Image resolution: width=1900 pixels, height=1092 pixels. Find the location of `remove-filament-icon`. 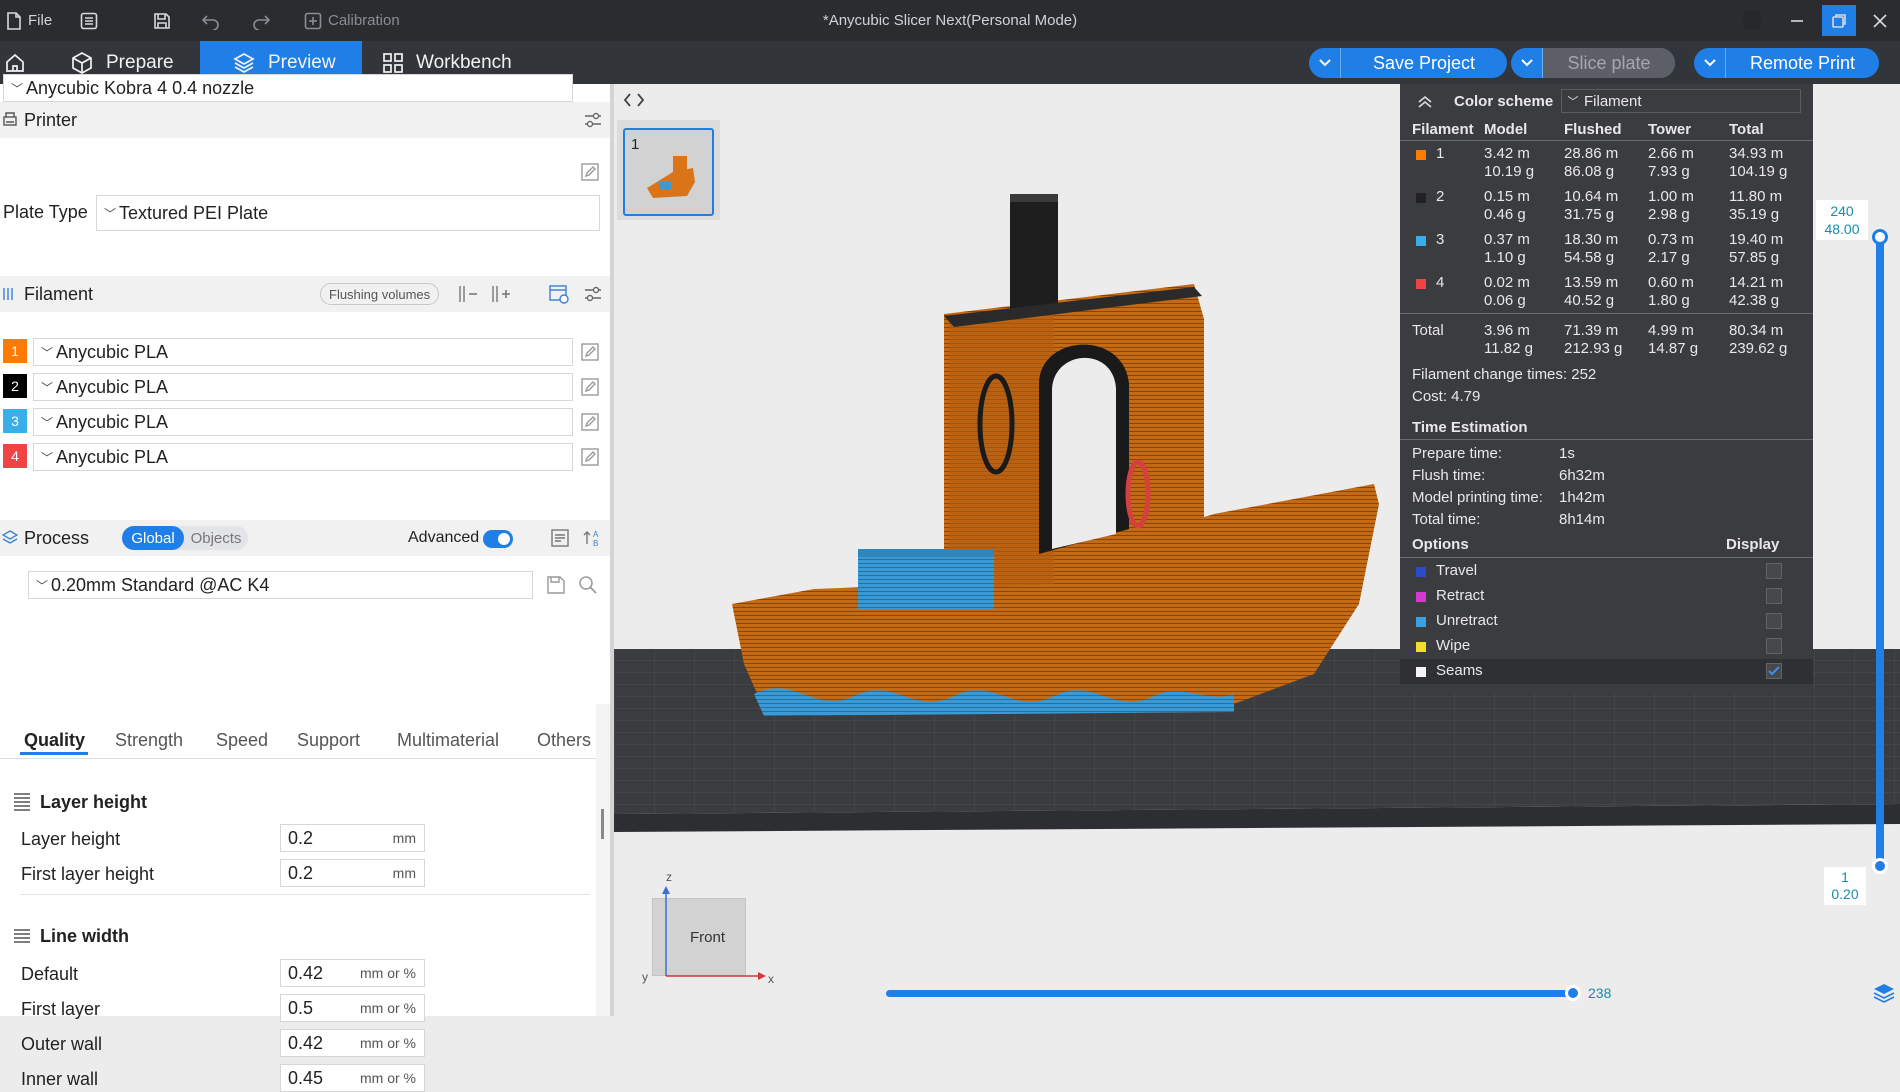

remove-filament-icon is located at coordinates (468, 294).